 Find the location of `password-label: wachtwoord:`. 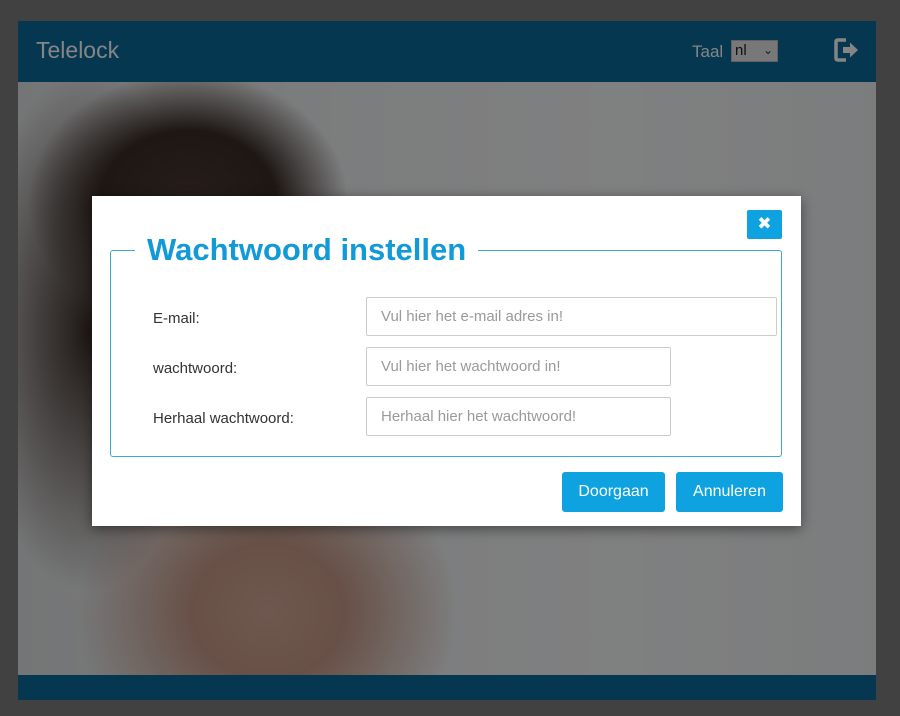

password-label: wachtwoord: is located at coordinates (195, 368).